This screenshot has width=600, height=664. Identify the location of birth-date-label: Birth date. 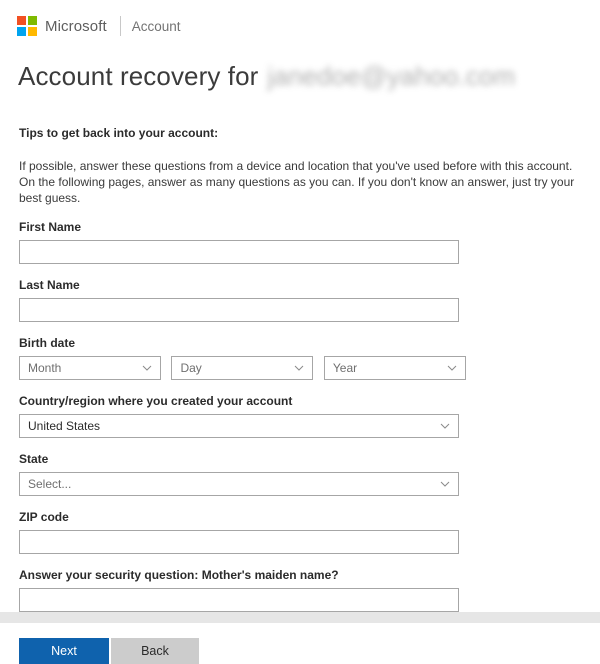
(47, 343).